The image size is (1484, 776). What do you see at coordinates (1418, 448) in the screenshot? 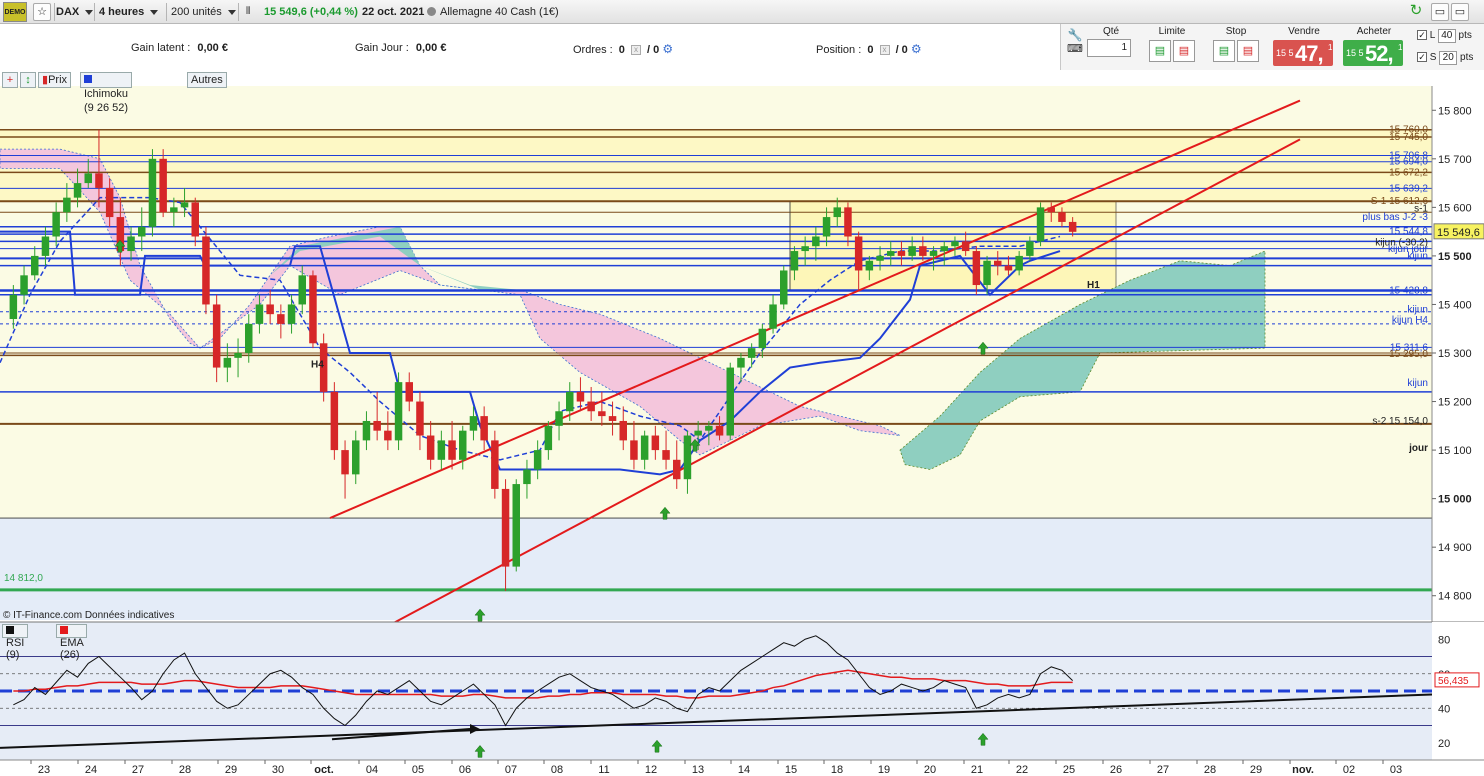
I see `level-label: jour` at bounding box center [1418, 448].